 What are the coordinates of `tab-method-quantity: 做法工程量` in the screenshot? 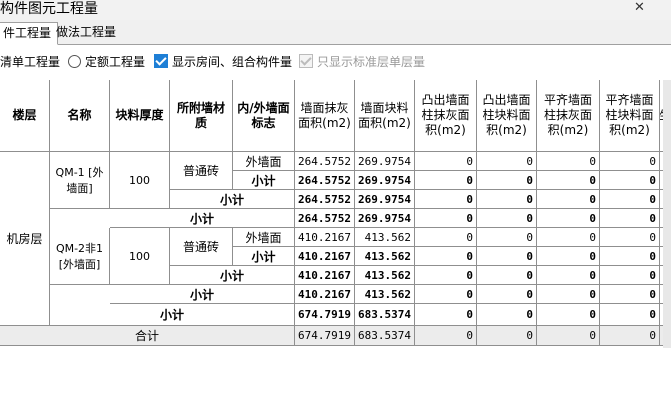 It's located at (86, 32).